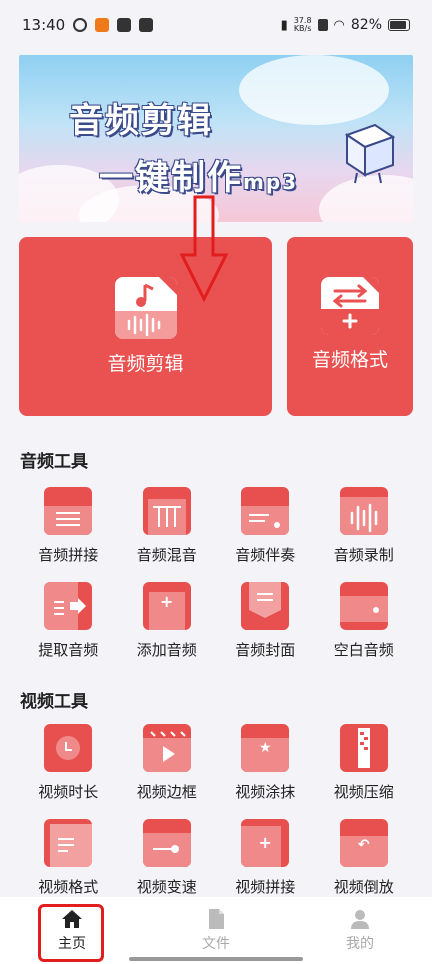 The height and width of the screenshot is (964, 432). I want to click on tool-label: 视频拼接, so click(265, 887).